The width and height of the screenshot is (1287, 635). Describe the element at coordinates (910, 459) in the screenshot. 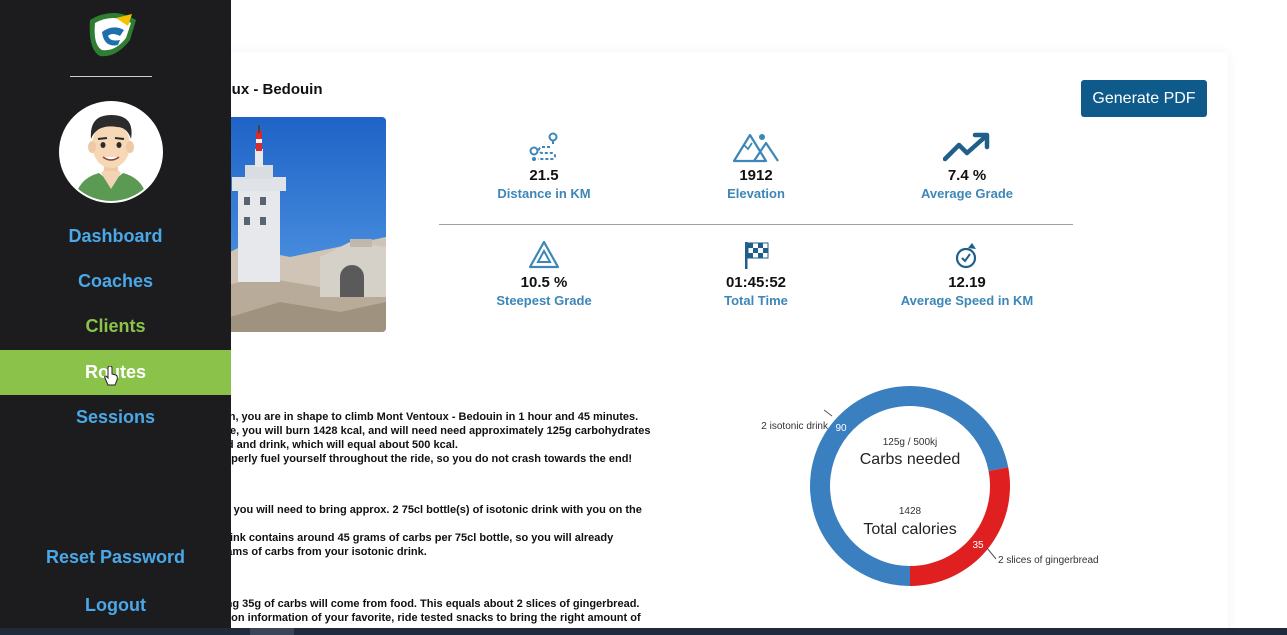

I see `carbs-label: Carbs needed` at that location.